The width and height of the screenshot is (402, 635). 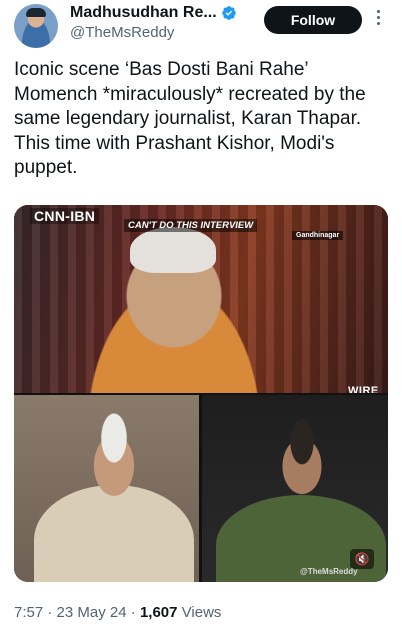 I want to click on tweet-meta: 7:57 · 23 May 24 · 1,607 Views, so click(x=117, y=612).